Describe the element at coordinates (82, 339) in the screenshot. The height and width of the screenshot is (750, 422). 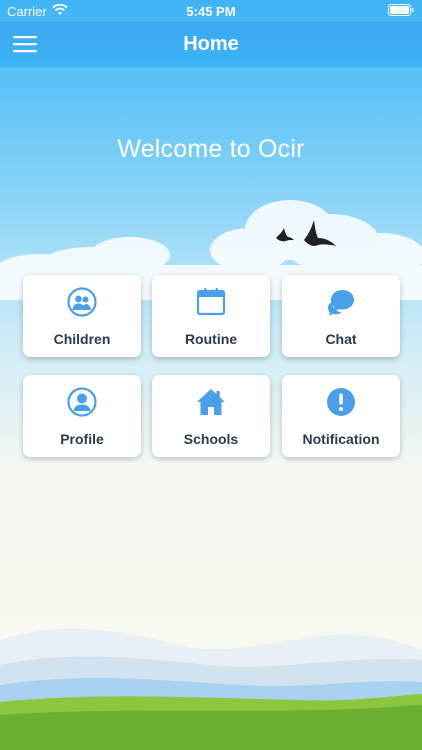
I see `tile-label: Children` at that location.